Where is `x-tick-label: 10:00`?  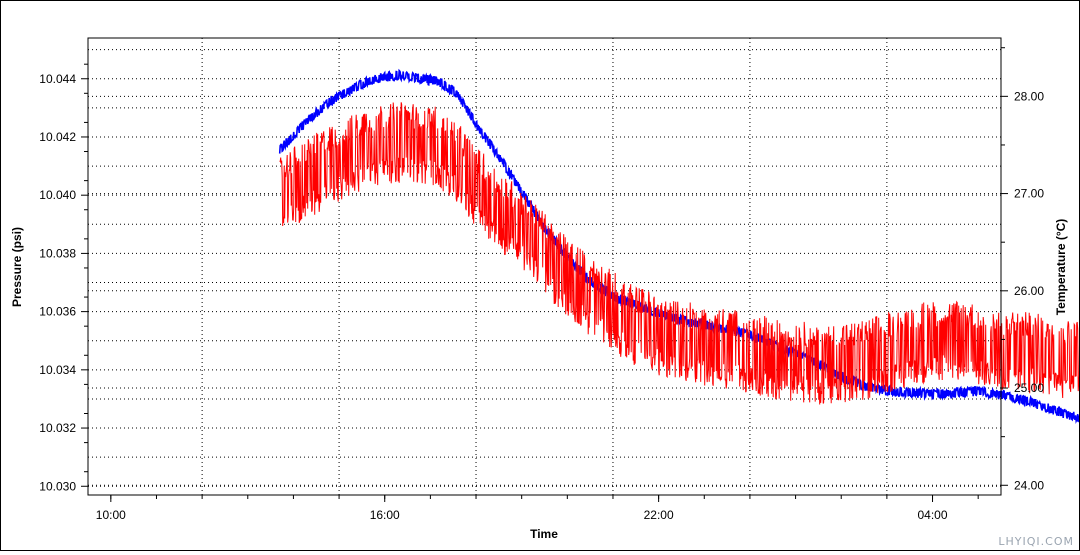 x-tick-label: 10:00 is located at coordinates (111, 515).